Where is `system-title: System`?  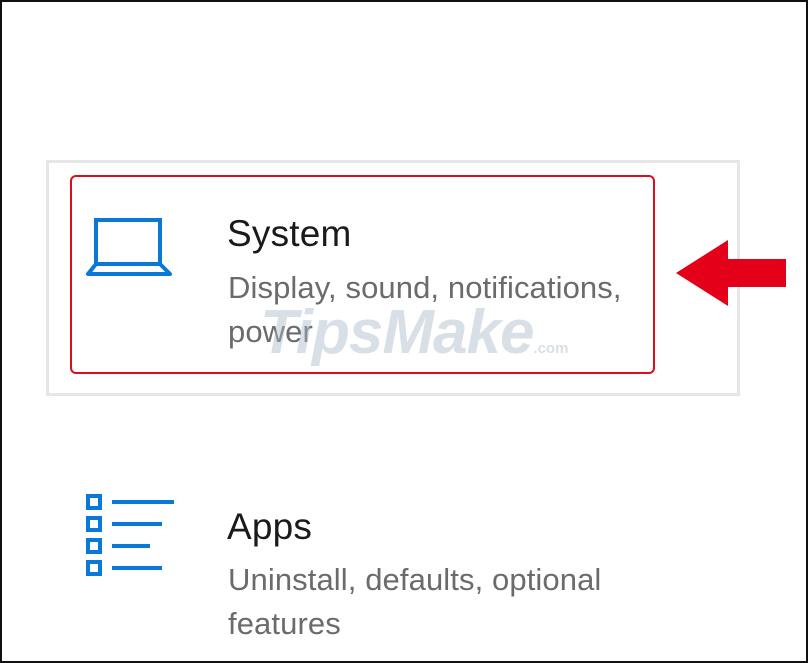 system-title: System is located at coordinates (289, 234).